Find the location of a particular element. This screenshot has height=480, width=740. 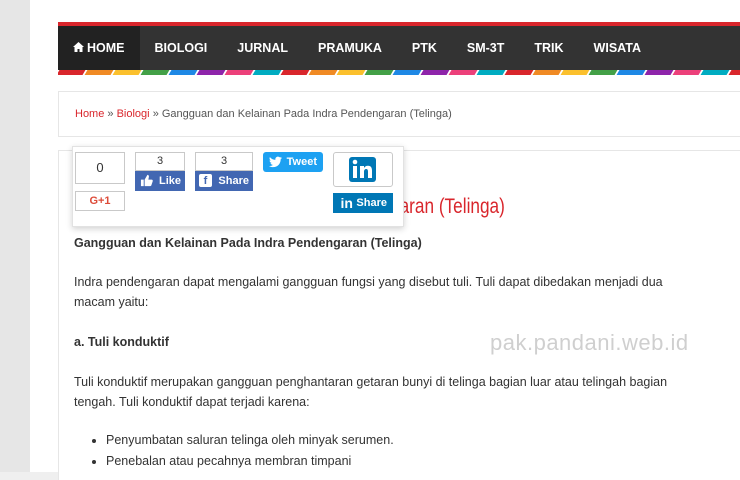

nav-item-home: HOME is located at coordinates (99, 48).